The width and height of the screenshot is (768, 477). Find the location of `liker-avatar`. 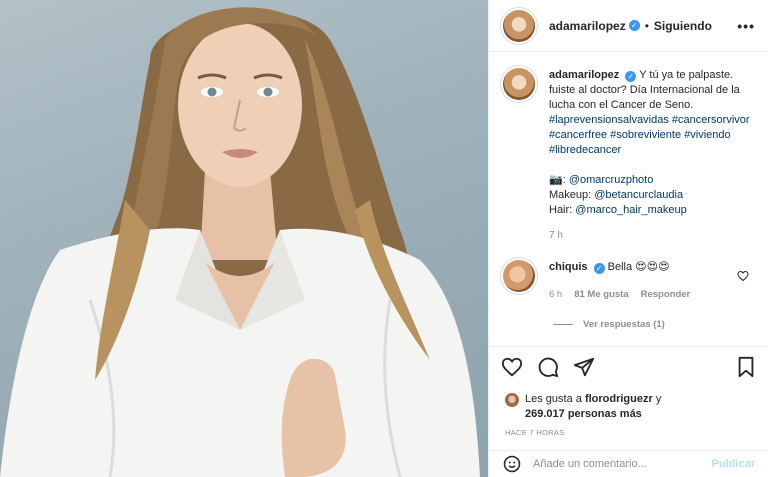

liker-avatar is located at coordinates (512, 400).